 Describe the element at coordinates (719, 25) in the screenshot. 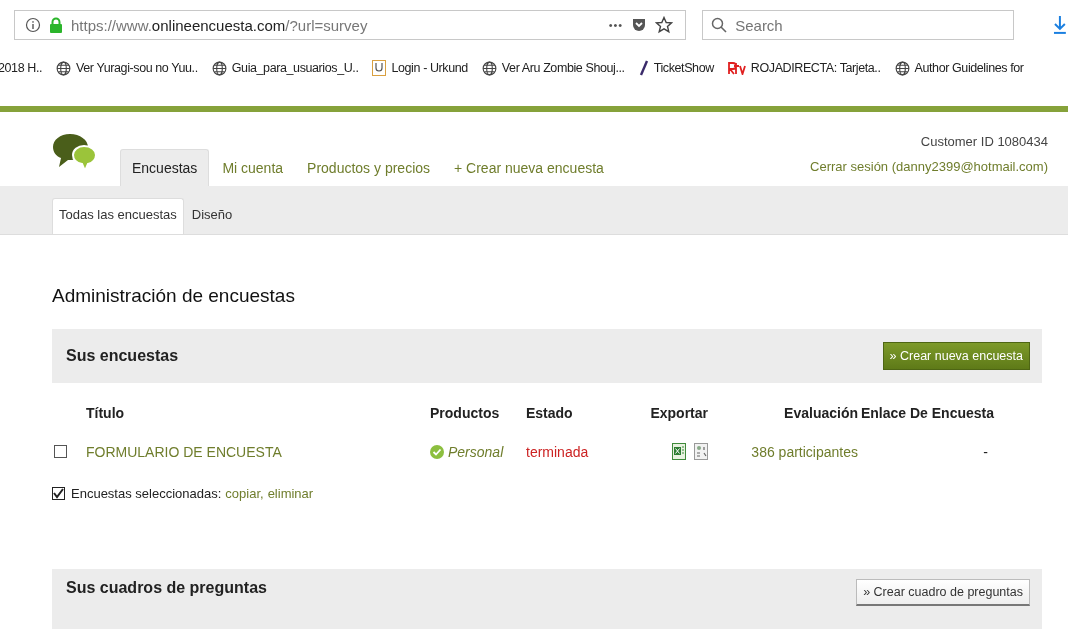

I see `search-icon` at that location.